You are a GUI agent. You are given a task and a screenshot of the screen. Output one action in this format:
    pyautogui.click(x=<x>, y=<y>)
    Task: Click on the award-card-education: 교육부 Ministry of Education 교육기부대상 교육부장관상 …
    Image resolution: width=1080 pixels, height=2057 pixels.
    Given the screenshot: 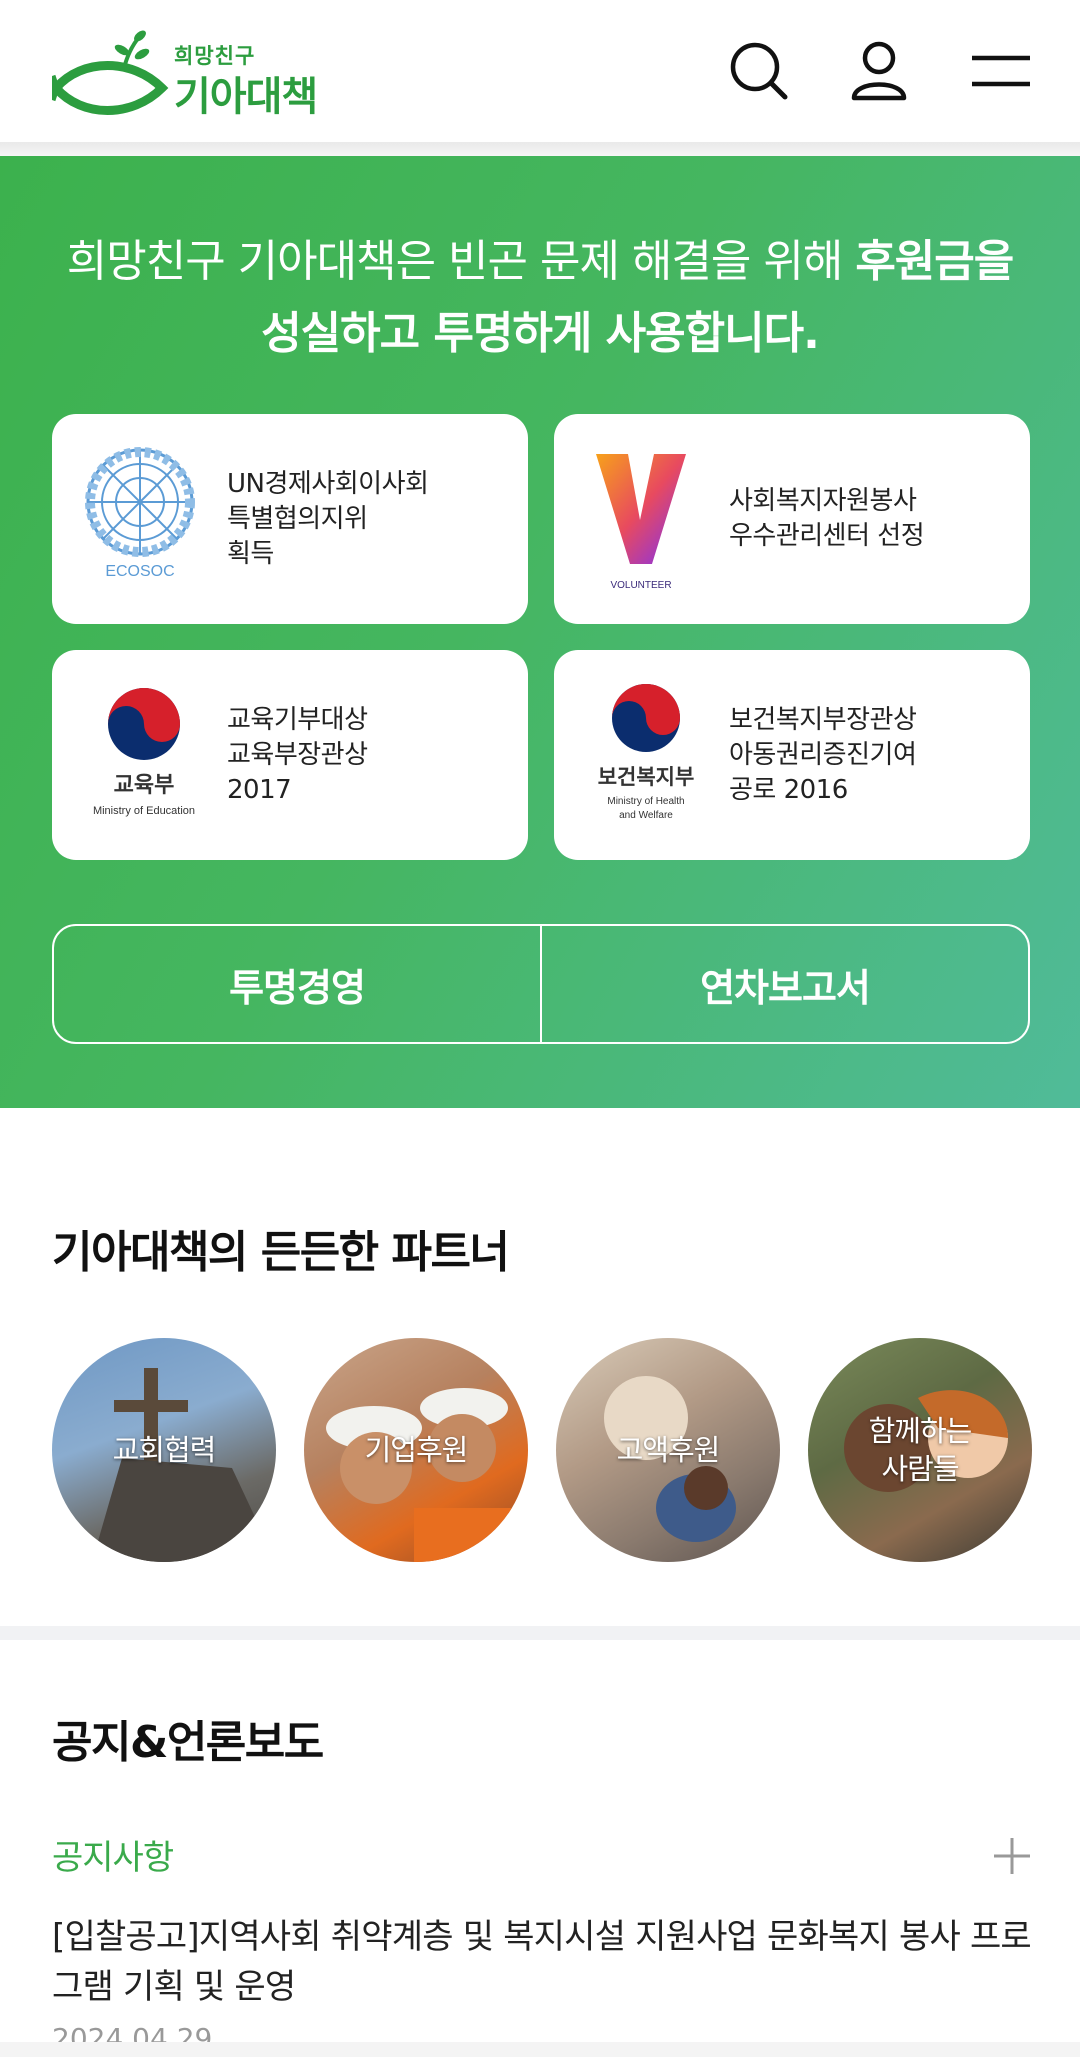 What is the action you would take?
    pyautogui.click(x=290, y=755)
    